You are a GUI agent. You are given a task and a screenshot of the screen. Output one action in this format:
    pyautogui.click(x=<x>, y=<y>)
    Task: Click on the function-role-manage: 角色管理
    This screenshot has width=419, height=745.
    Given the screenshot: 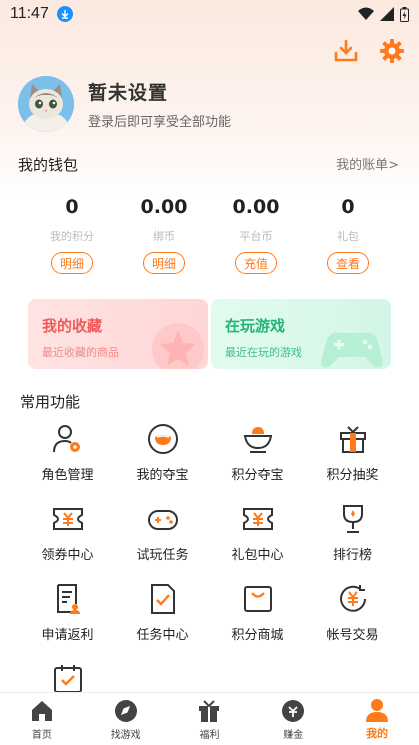 What is the action you would take?
    pyautogui.click(x=67, y=456)
    